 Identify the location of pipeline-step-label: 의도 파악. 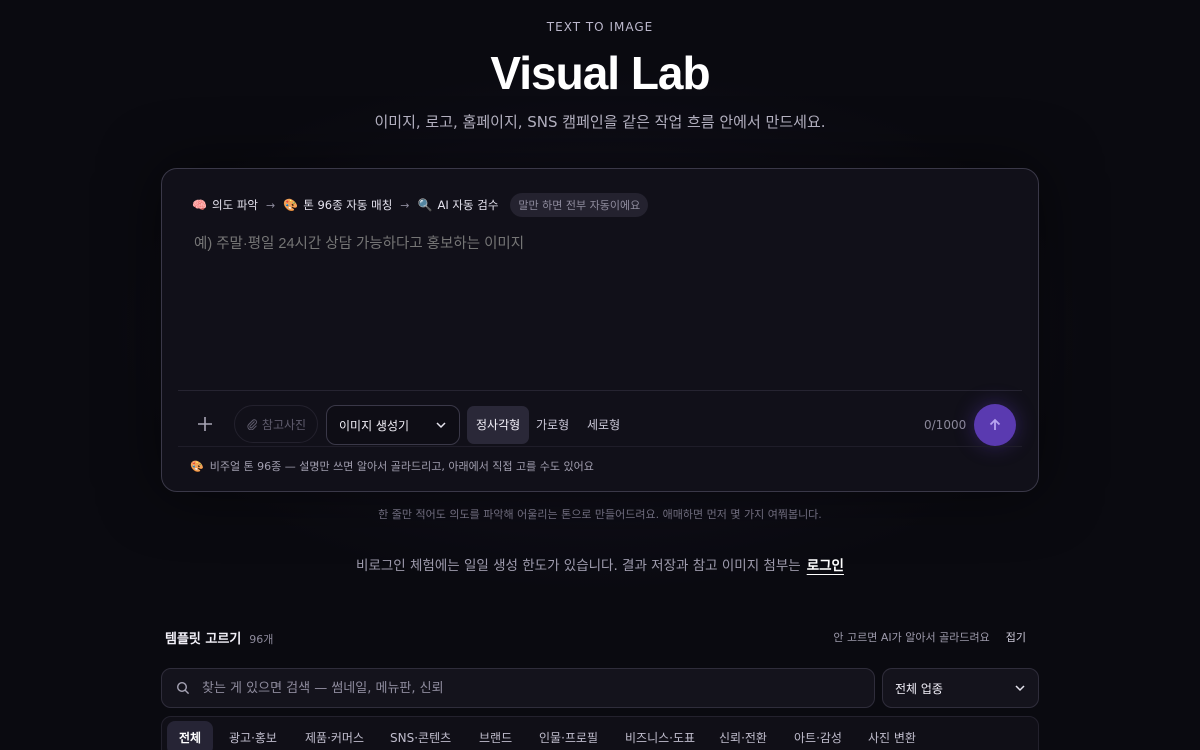
(235, 205).